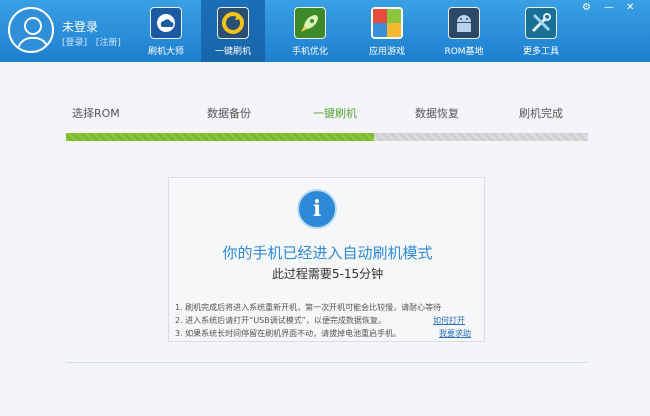  Describe the element at coordinates (308, 307) in the screenshot. I see `note-1: 1. 刷机完成后将进入系统重新开机，第一次开机可能会比较慢，请耐心等待` at that location.